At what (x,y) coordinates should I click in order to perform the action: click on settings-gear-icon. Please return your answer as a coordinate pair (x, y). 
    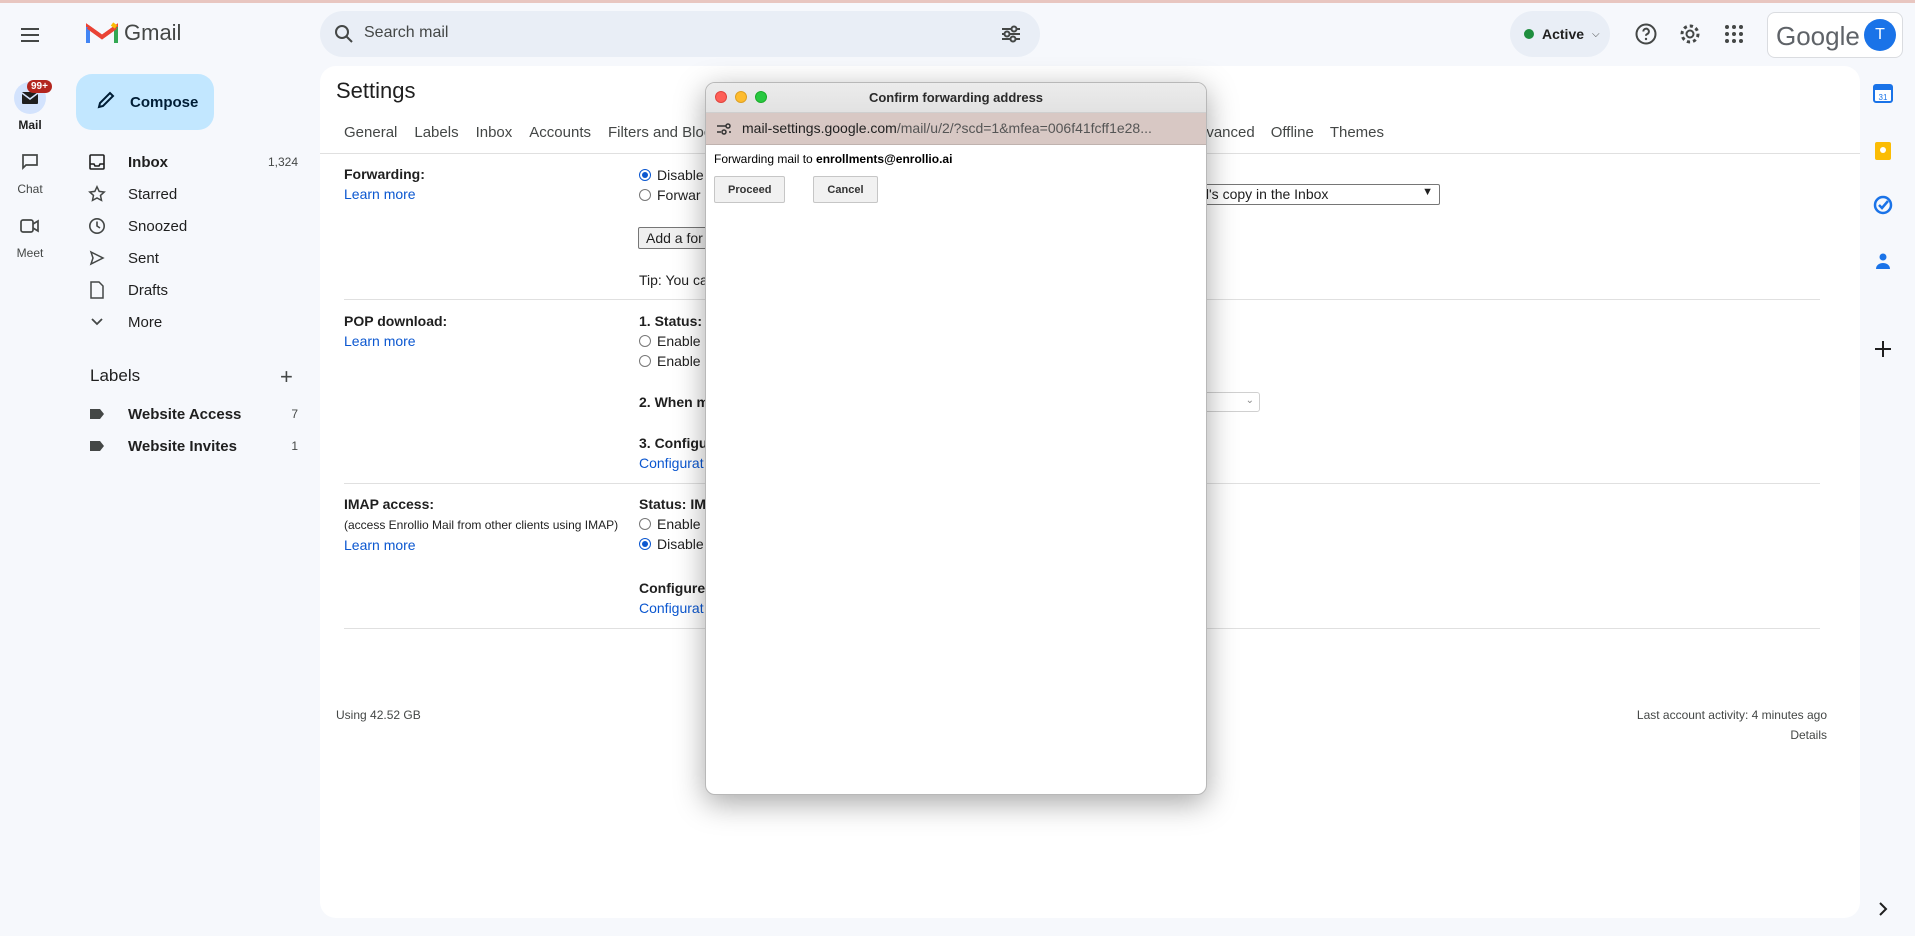
    Looking at the image, I should click on (1690, 34).